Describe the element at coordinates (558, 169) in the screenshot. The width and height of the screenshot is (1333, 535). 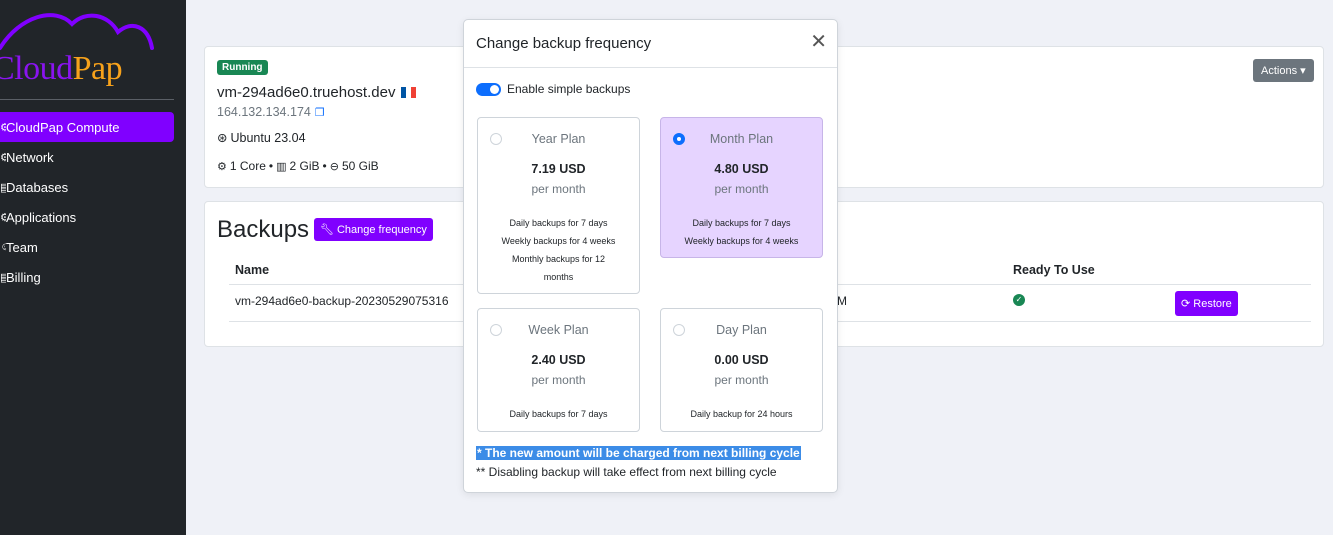
I see `plan-price: 7.19 USD` at that location.